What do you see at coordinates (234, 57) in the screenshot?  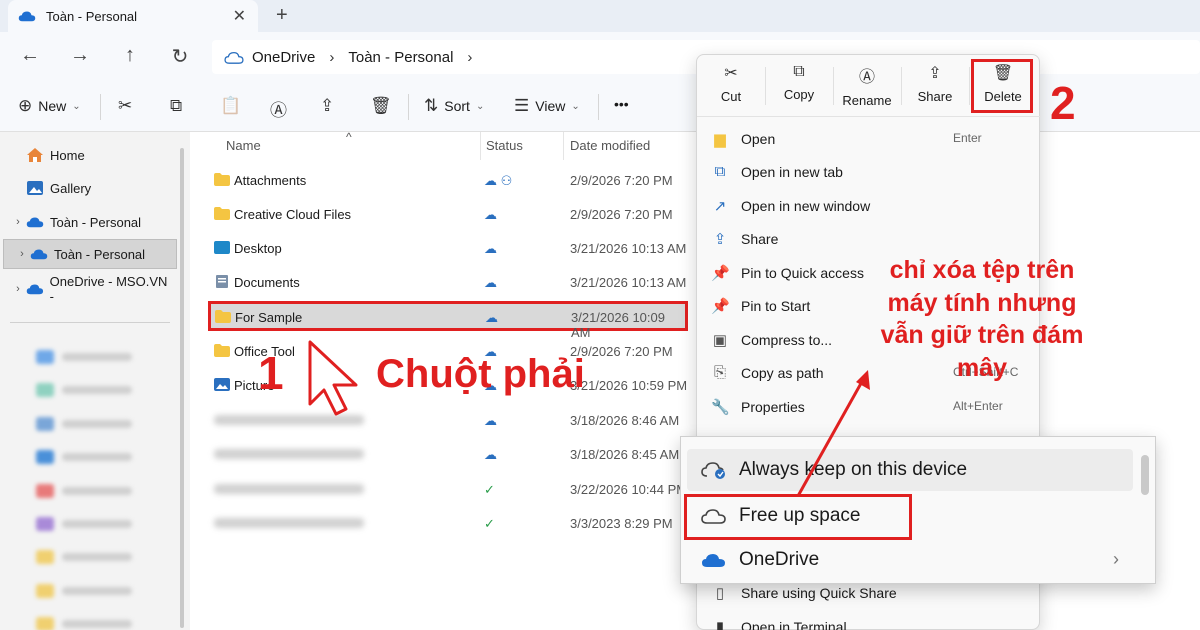 I see `cloud-icon` at bounding box center [234, 57].